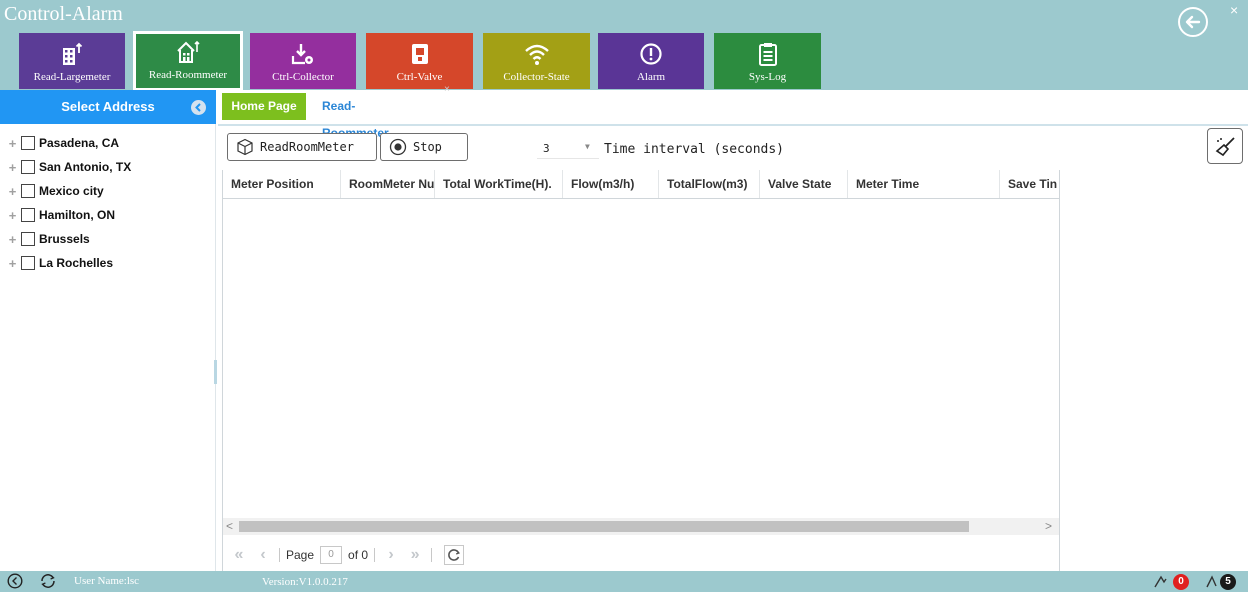 The height and width of the screenshot is (592, 1248). I want to click on close-tab-icon: ×, so click(447, 89).